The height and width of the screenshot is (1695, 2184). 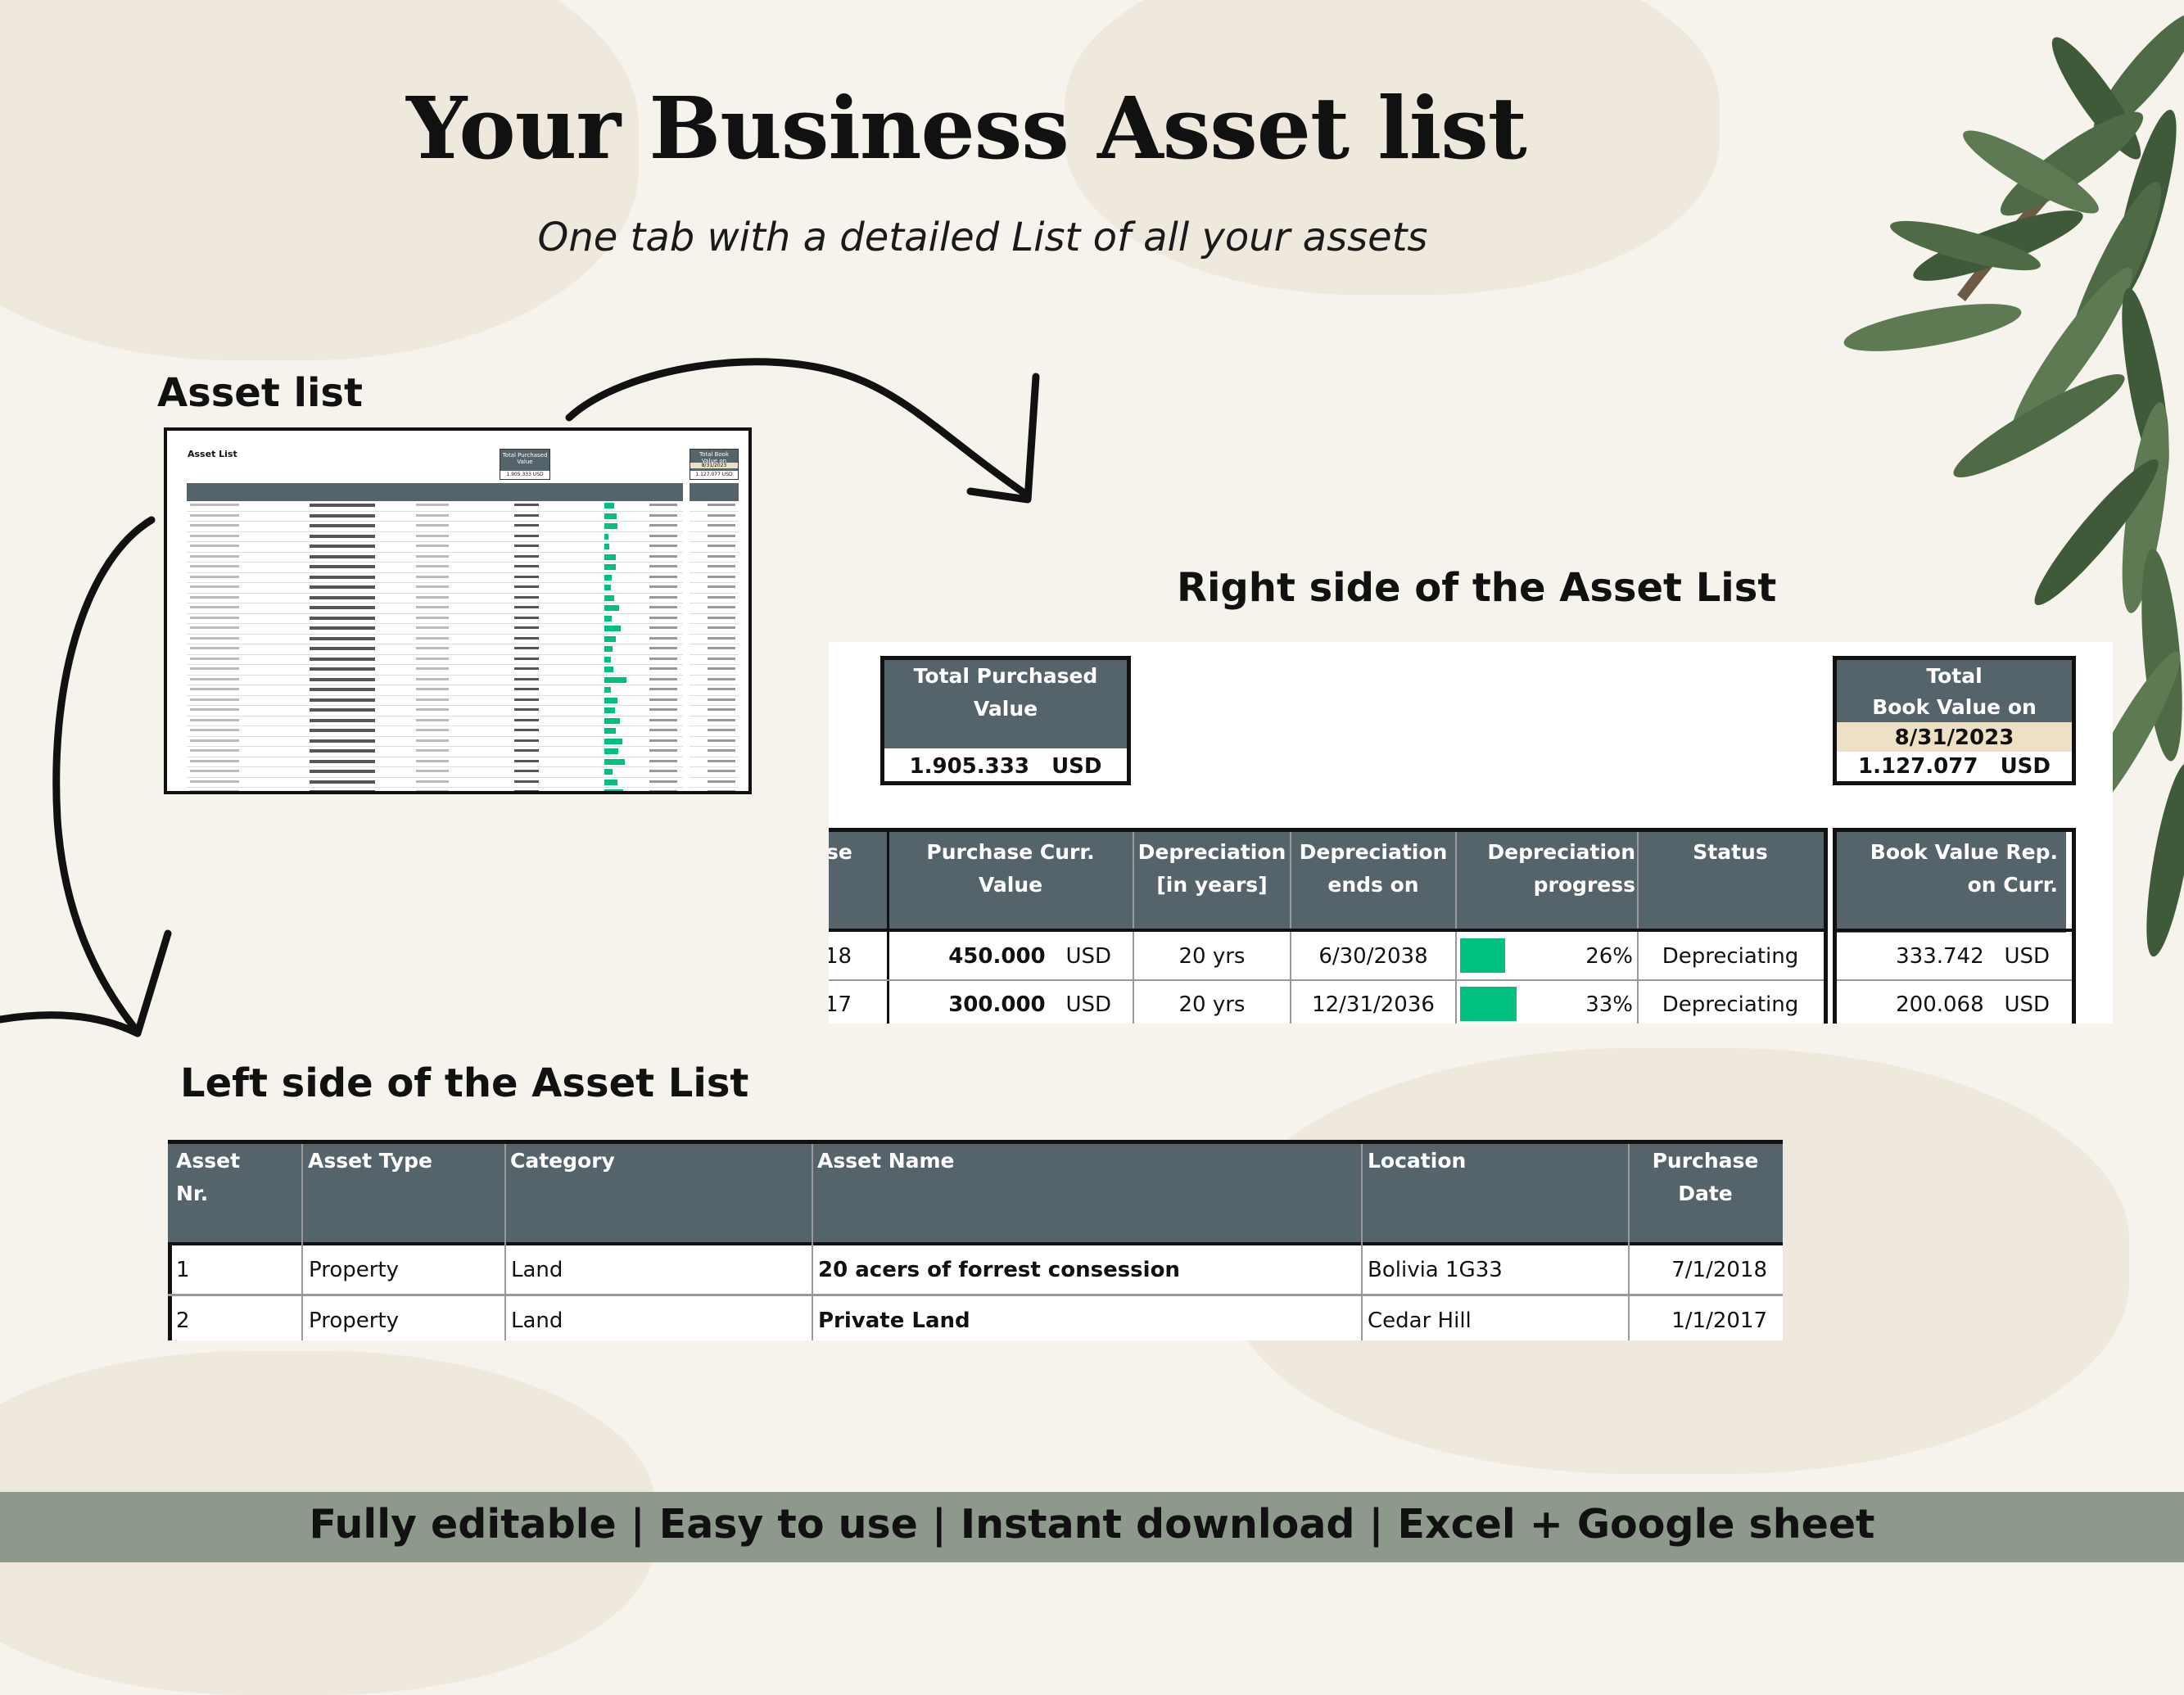 I want to click on column-header-date: se, so click(x=856, y=850).